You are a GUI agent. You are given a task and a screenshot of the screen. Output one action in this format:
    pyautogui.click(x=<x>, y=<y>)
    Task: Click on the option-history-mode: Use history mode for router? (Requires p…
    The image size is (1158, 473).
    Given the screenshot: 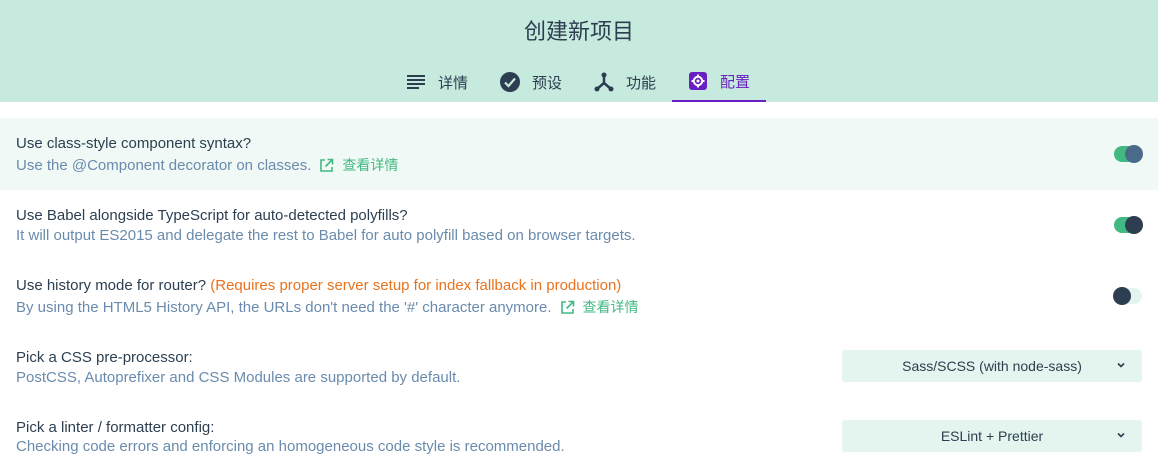 What is the action you would take?
    pyautogui.click(x=579, y=295)
    